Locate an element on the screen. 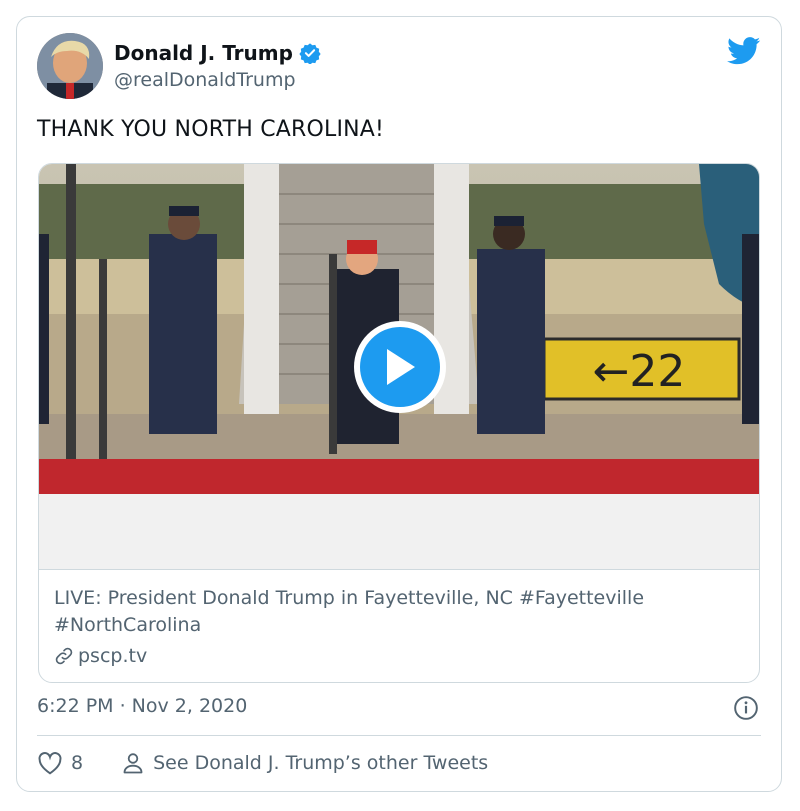  tweet-text: THANK YOU NORTH CAROLINA! is located at coordinates (211, 129).